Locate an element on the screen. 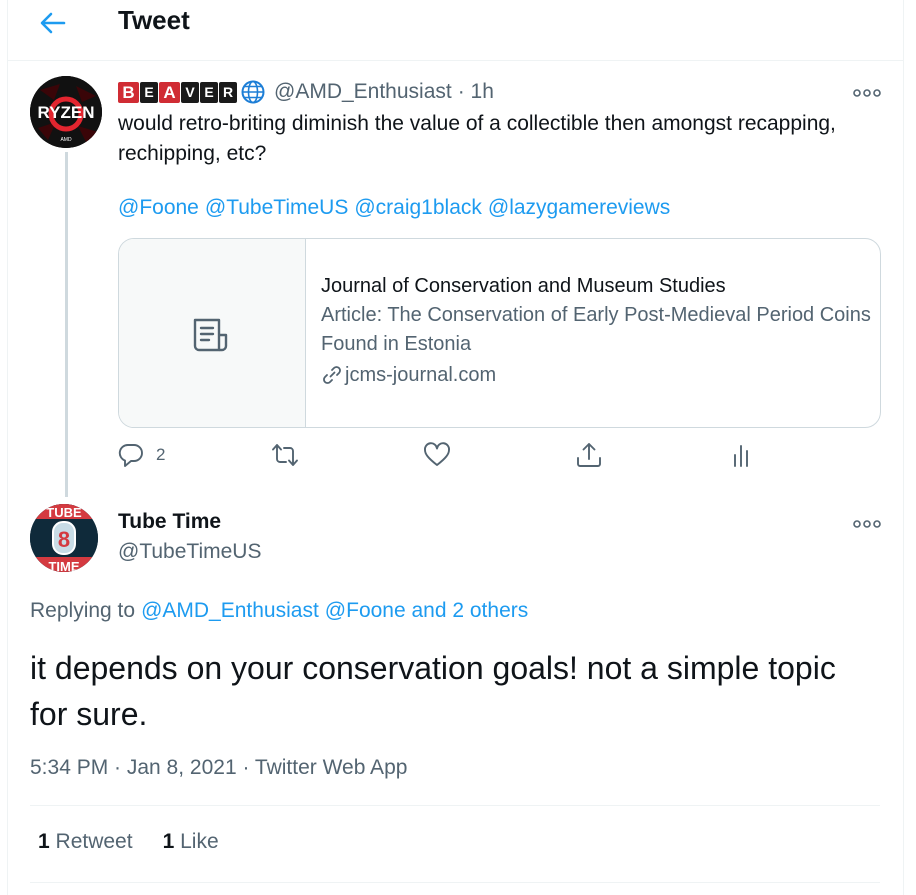 Image resolution: width=916 pixels, height=895 pixels. analytics-button is located at coordinates (741, 455).